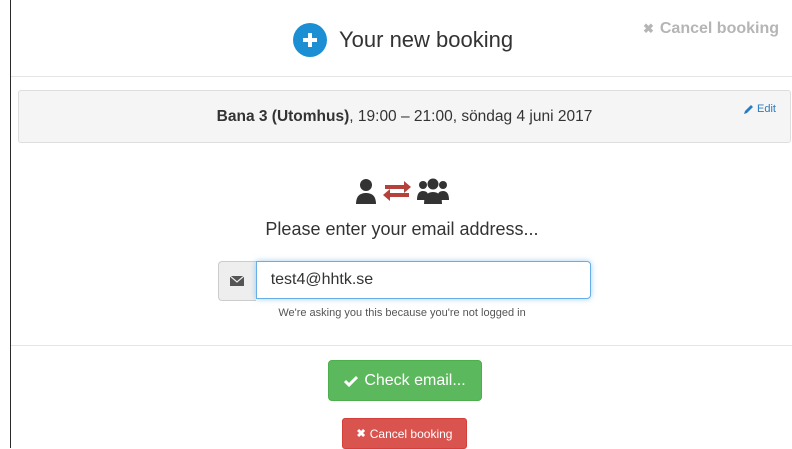  I want to click on email-input-group, so click(404, 281).